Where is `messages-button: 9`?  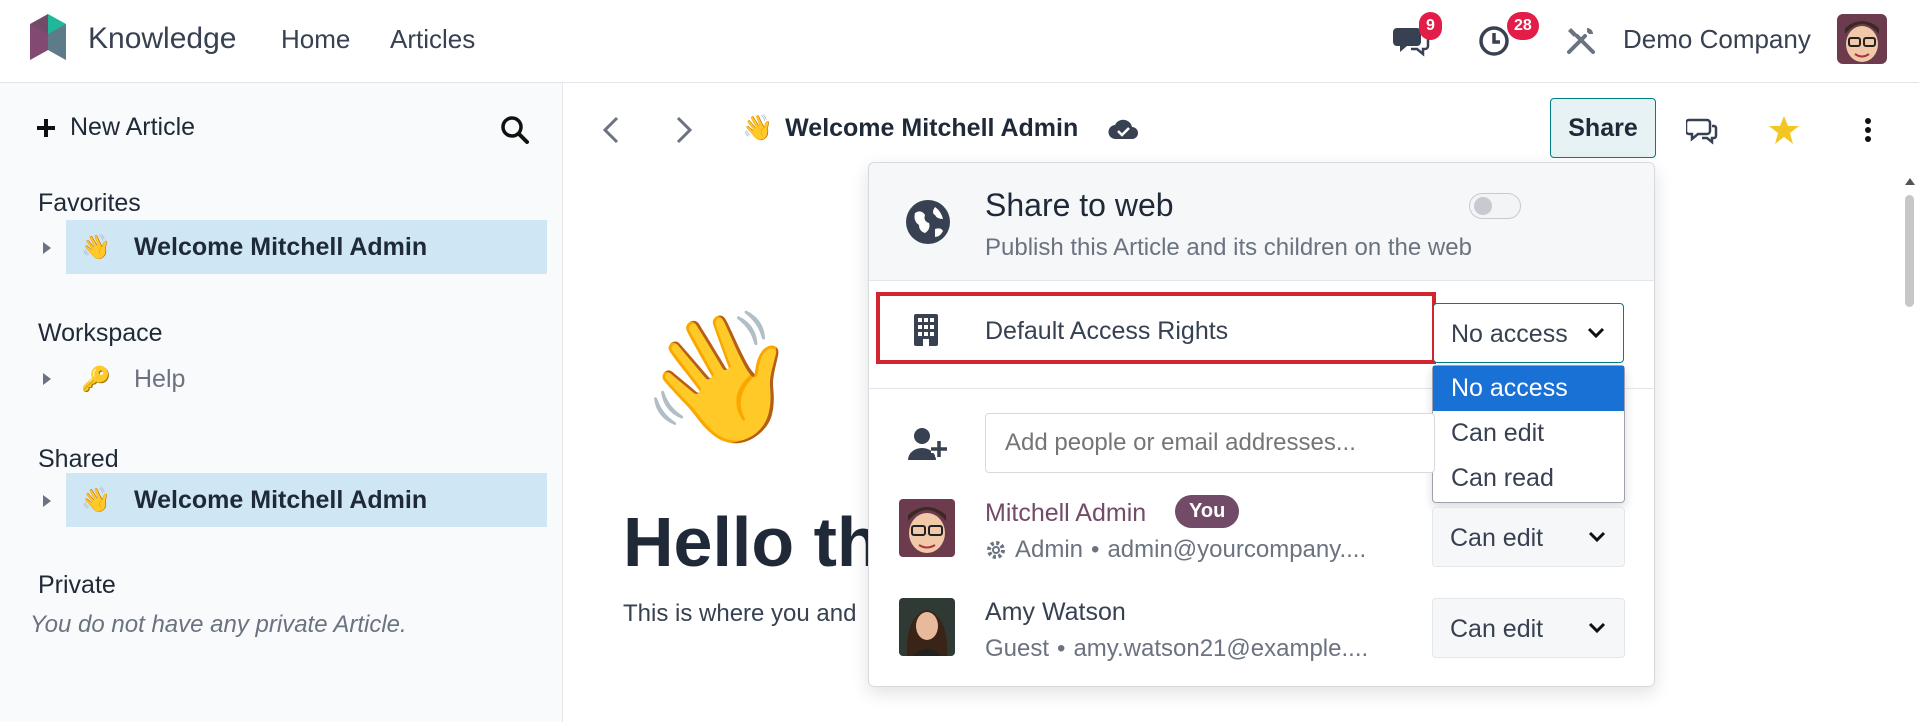
messages-button: 9 is located at coordinates (1417, 35).